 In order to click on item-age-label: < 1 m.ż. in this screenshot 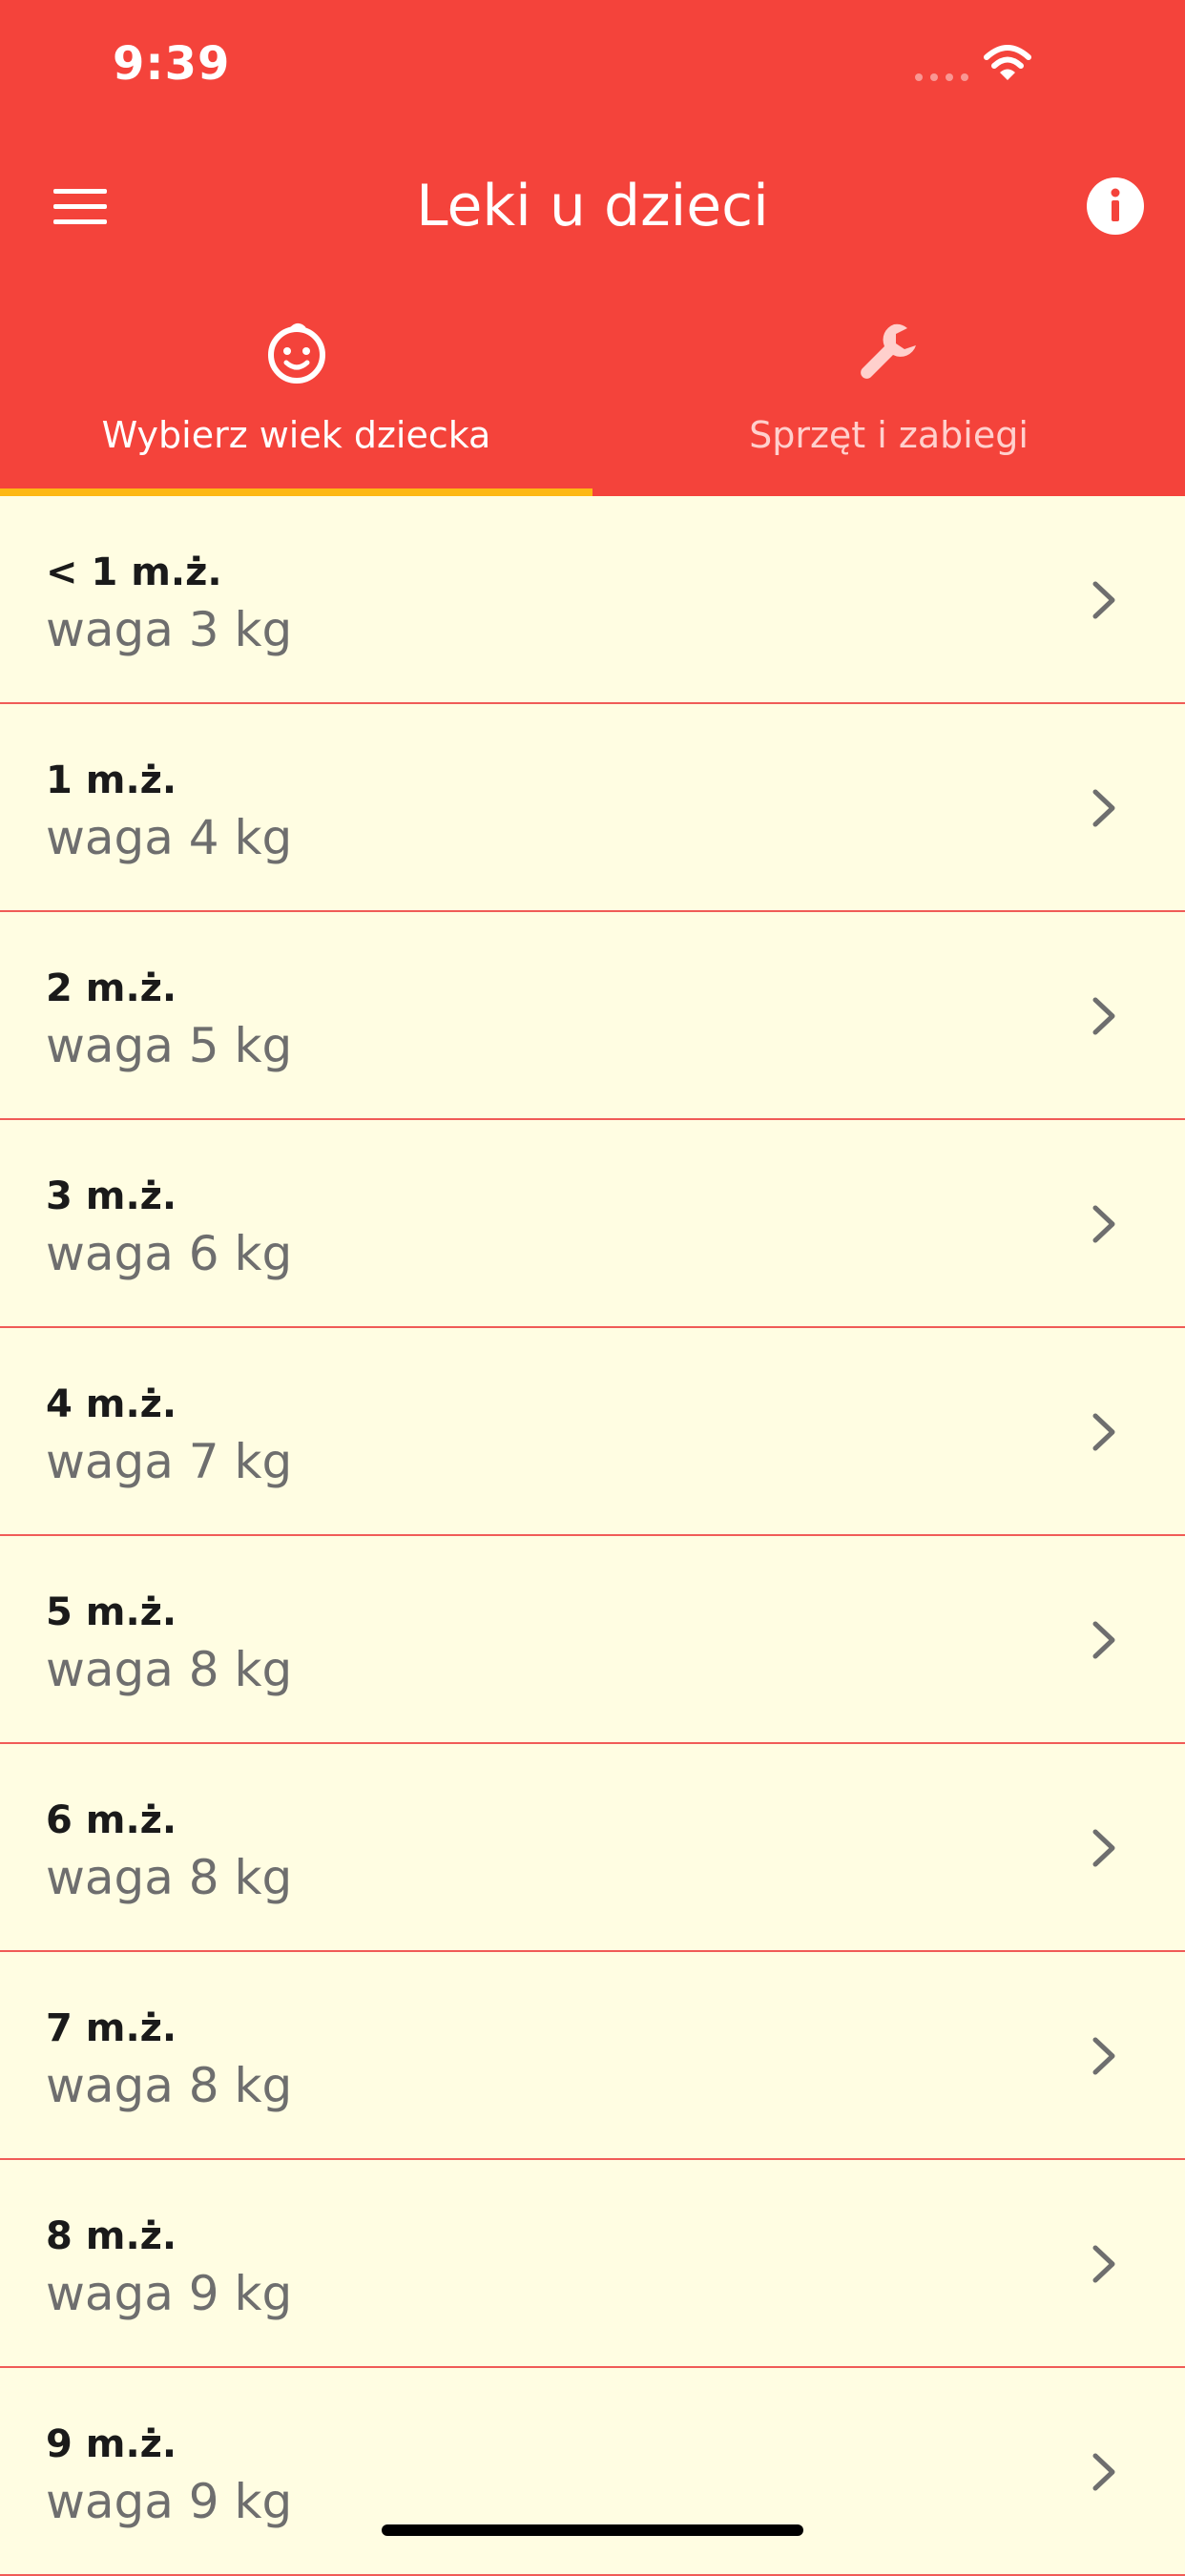, I will do `click(134, 572)`.